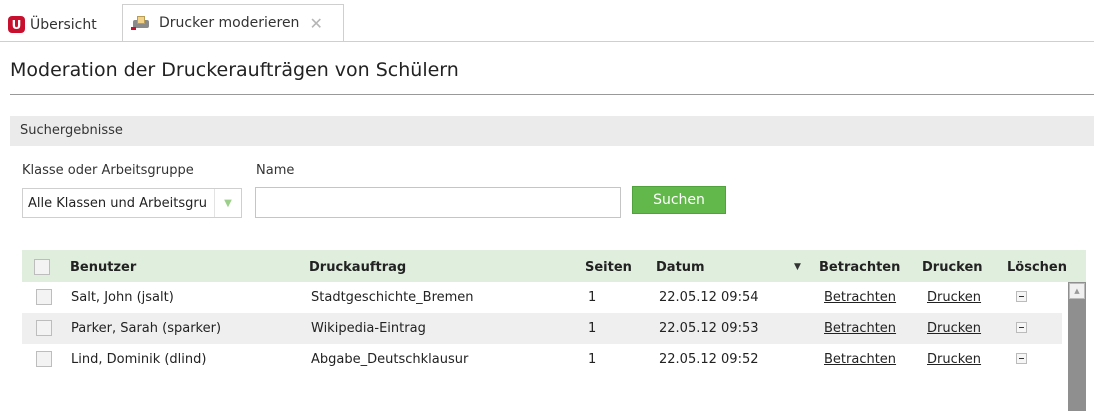 This screenshot has height=411, width=1094. What do you see at coordinates (108, 170) in the screenshot?
I see `klasse-label: Klasse oder Arbeitsgruppe` at bounding box center [108, 170].